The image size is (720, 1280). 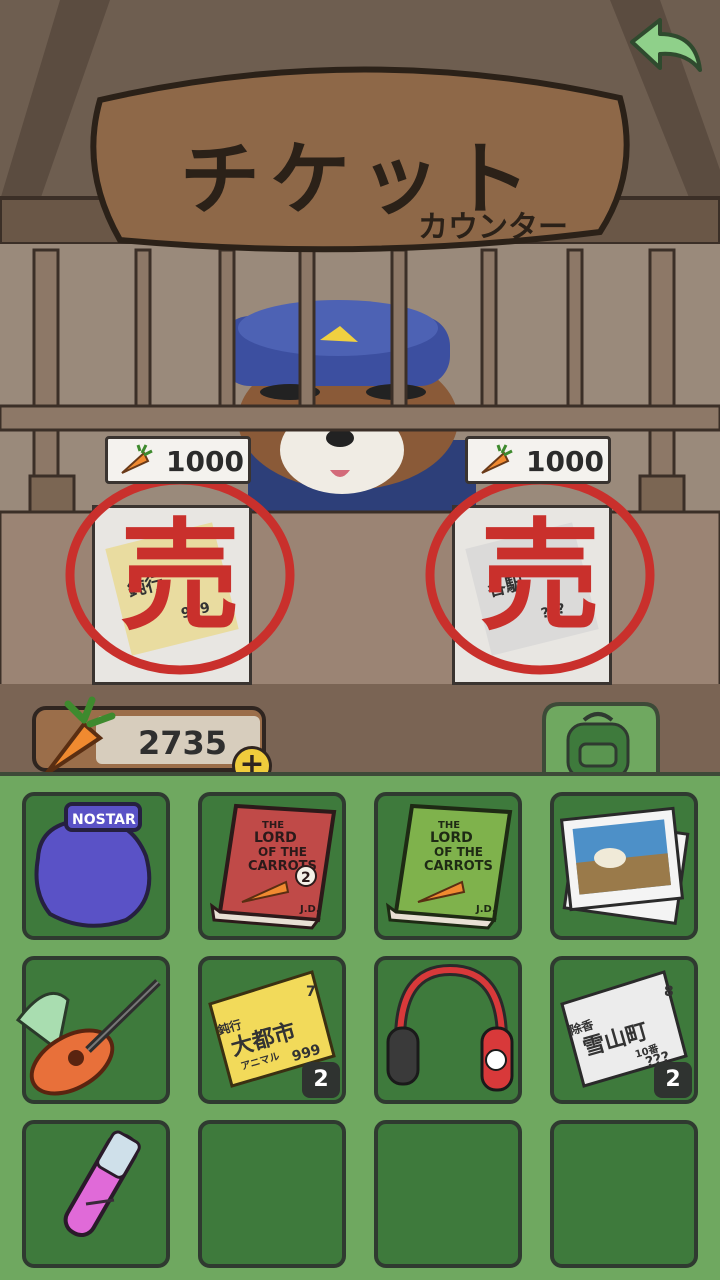 What do you see at coordinates (102, 1184) in the screenshot?
I see `potion-vial-icon` at bounding box center [102, 1184].